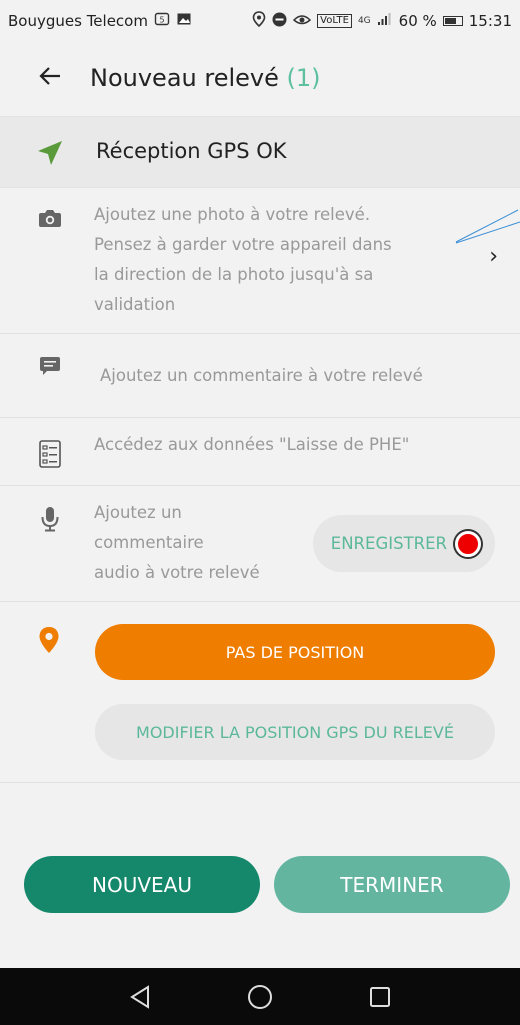  I want to click on entry-count: (1), so click(303, 78).